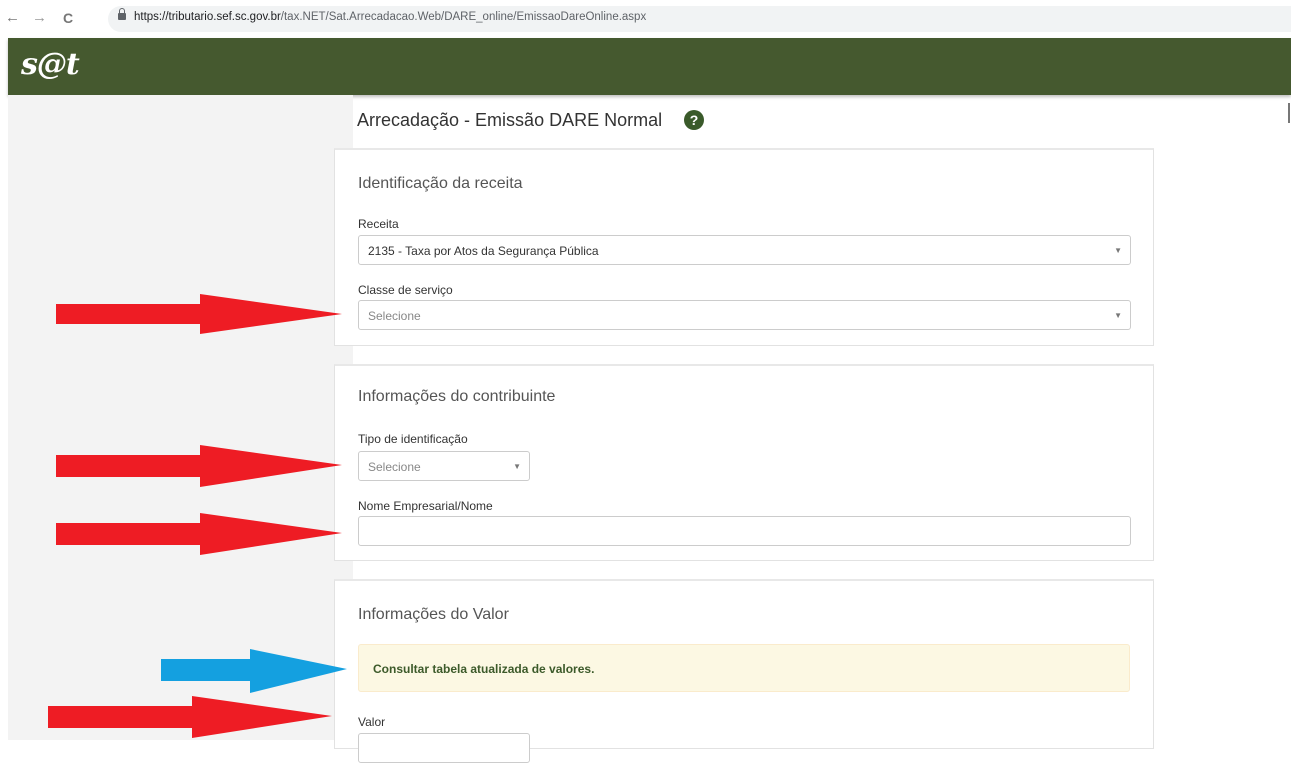 The width and height of the screenshot is (1291, 763). What do you see at coordinates (433, 614) in the screenshot?
I see `section-title-valor: Informações do Valor` at bounding box center [433, 614].